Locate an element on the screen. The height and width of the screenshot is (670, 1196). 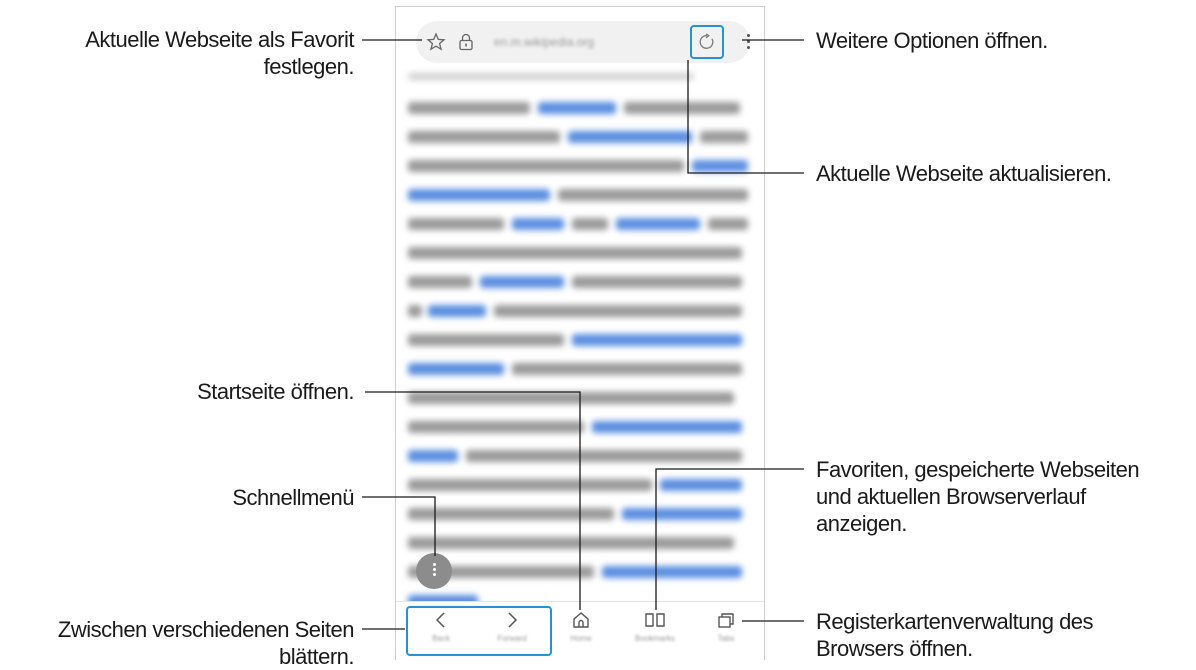
callout-navigate: Zwischen verschiedenen Seiten blättern. is located at coordinates (206, 643).